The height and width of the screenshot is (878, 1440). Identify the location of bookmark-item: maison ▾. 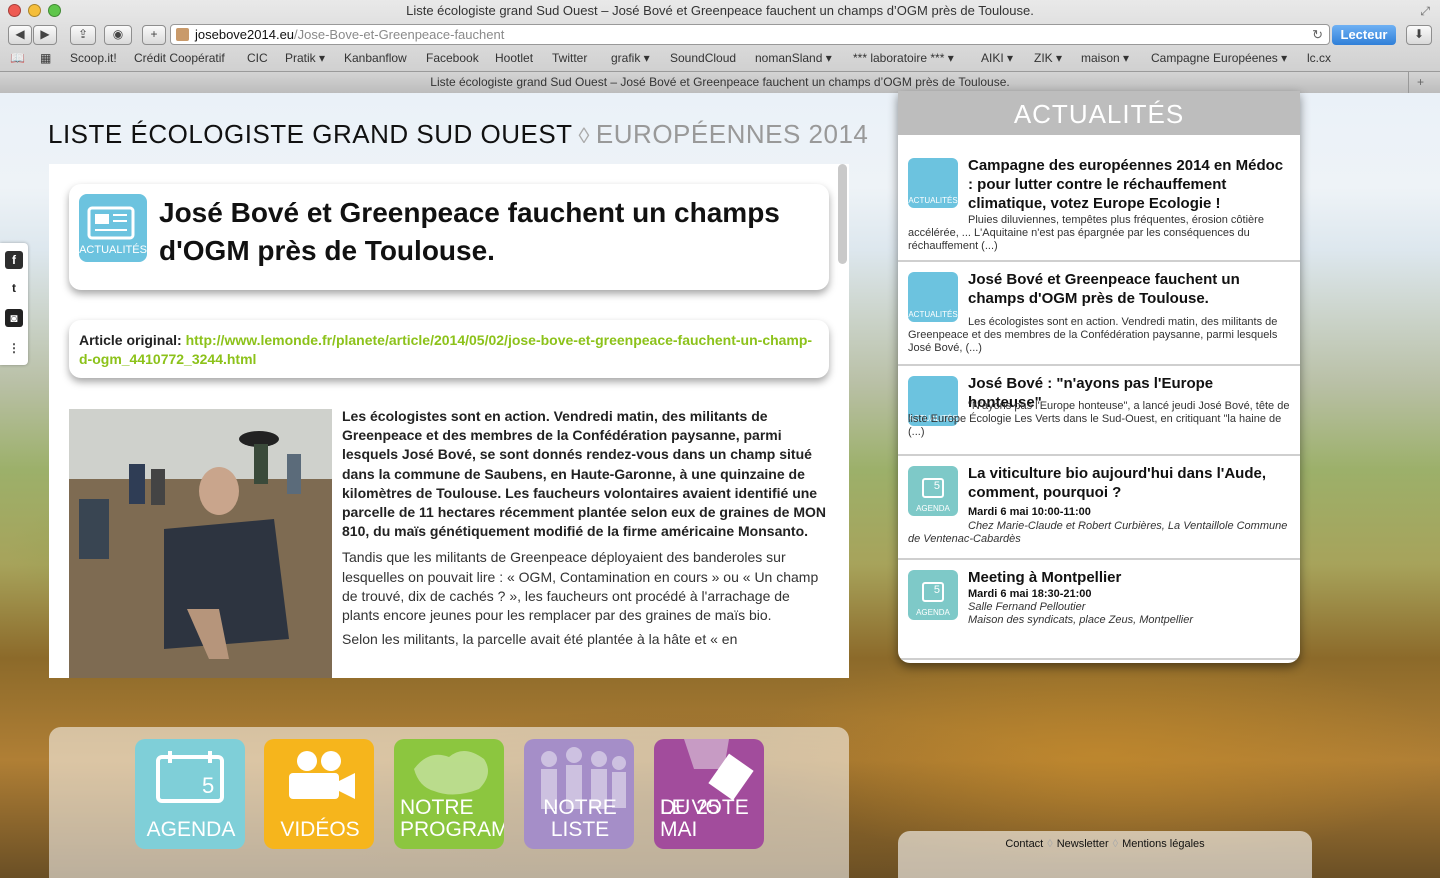
(1105, 58).